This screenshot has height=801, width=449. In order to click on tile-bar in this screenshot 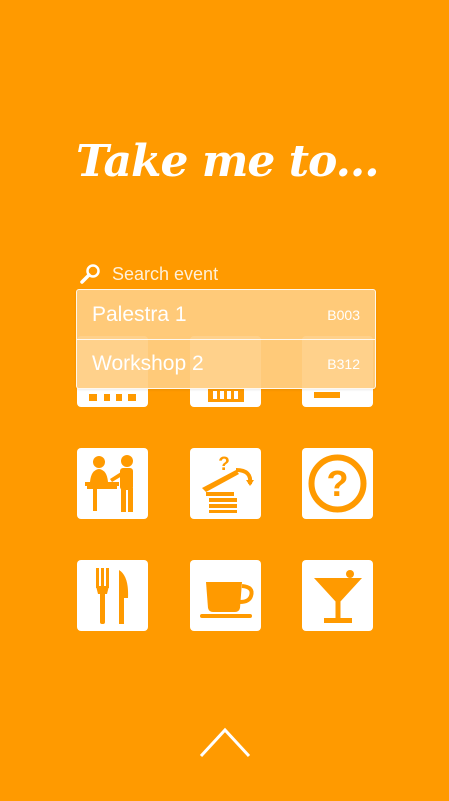, I will do `click(337, 595)`.